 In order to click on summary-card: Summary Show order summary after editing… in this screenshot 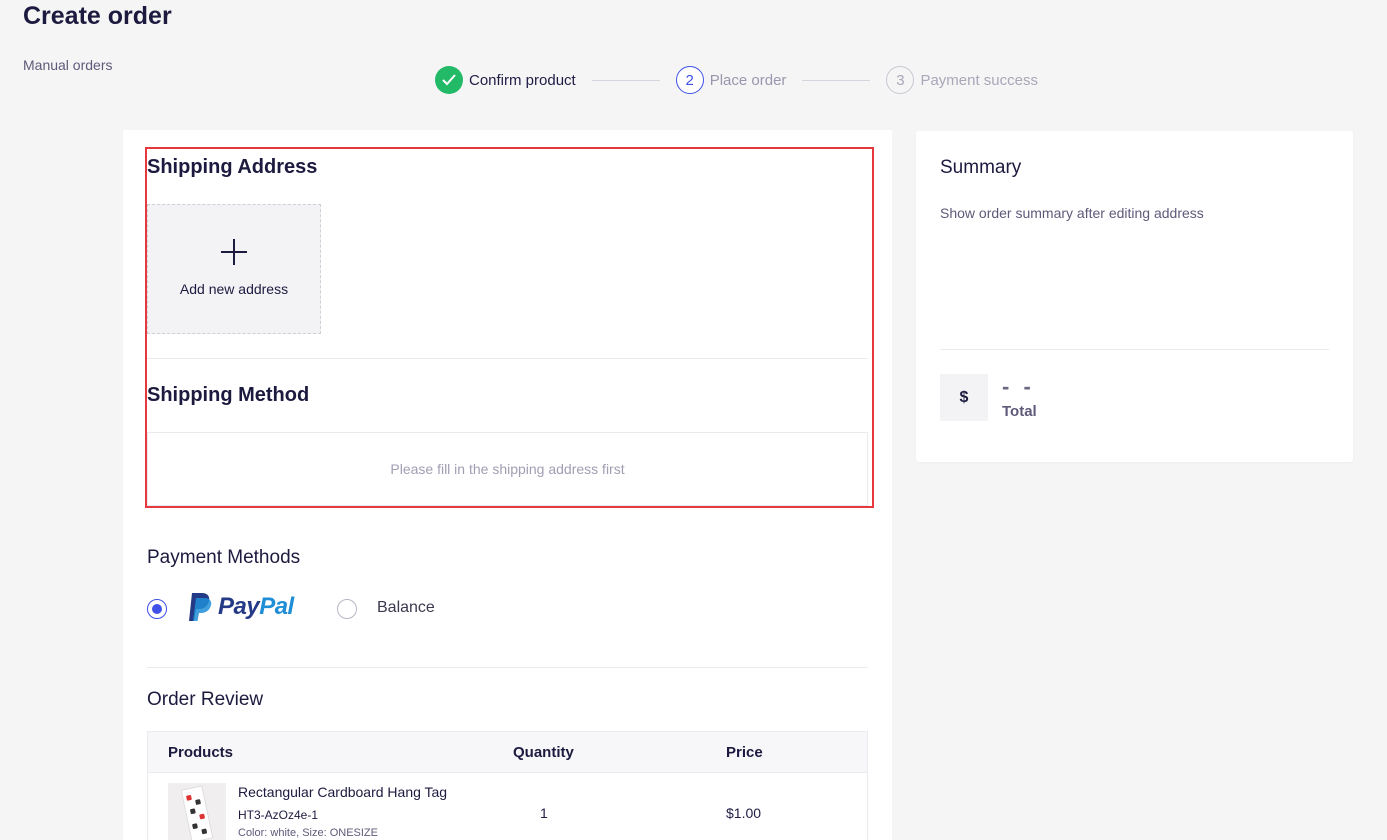, I will do `click(1134, 296)`.